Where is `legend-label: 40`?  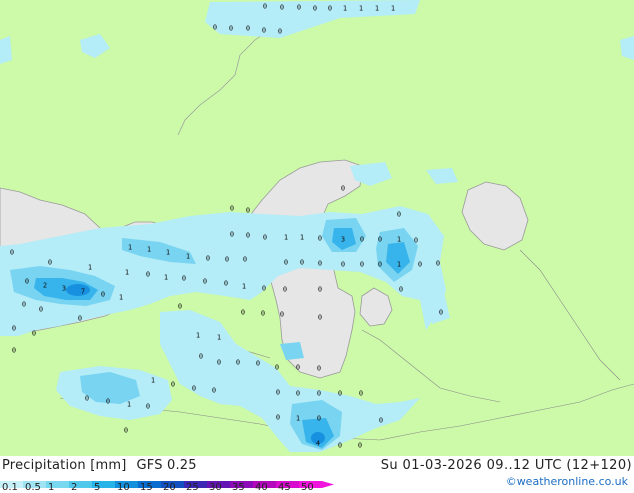
legend-label: 40 is located at coordinates (261, 487).